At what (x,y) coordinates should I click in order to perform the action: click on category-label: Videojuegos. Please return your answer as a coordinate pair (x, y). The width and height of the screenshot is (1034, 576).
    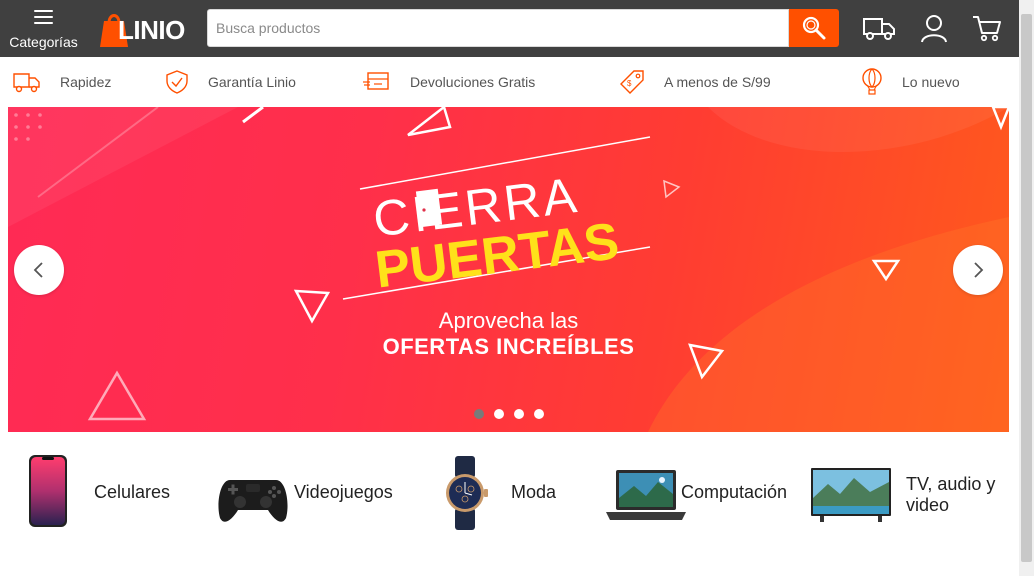
    Looking at the image, I should click on (343, 492).